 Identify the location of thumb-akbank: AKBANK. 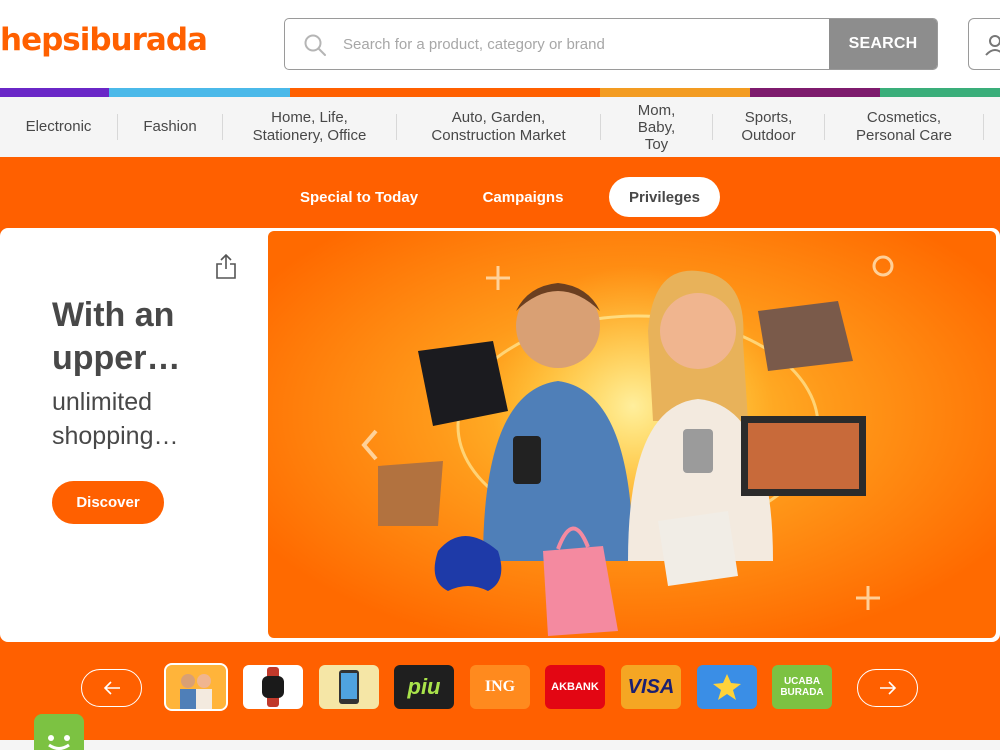
(575, 687).